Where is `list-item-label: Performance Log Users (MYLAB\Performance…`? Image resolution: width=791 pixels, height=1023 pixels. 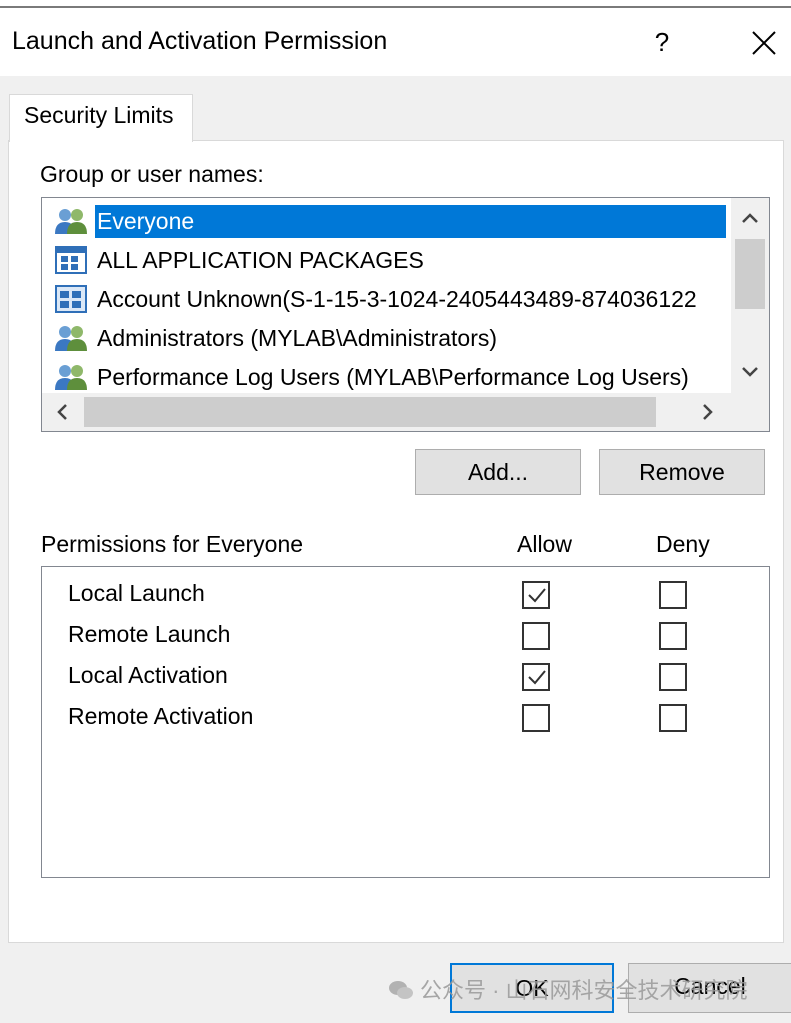 list-item-label: Performance Log Users (MYLAB\Performance… is located at coordinates (393, 377).